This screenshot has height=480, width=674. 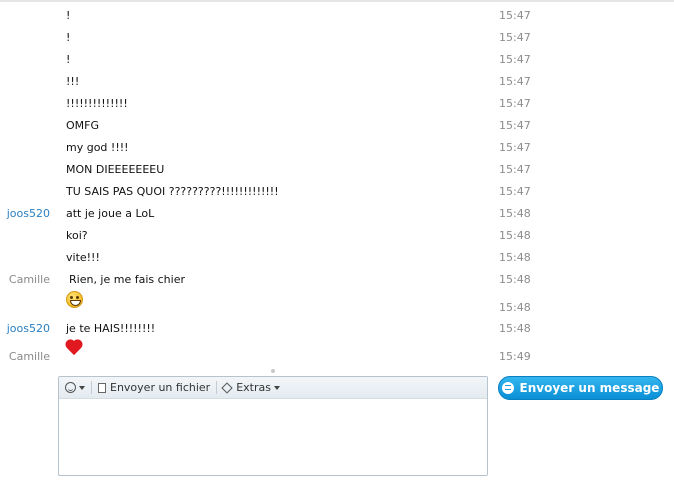 What do you see at coordinates (70, 387) in the screenshot?
I see `smiley-icon` at bounding box center [70, 387].